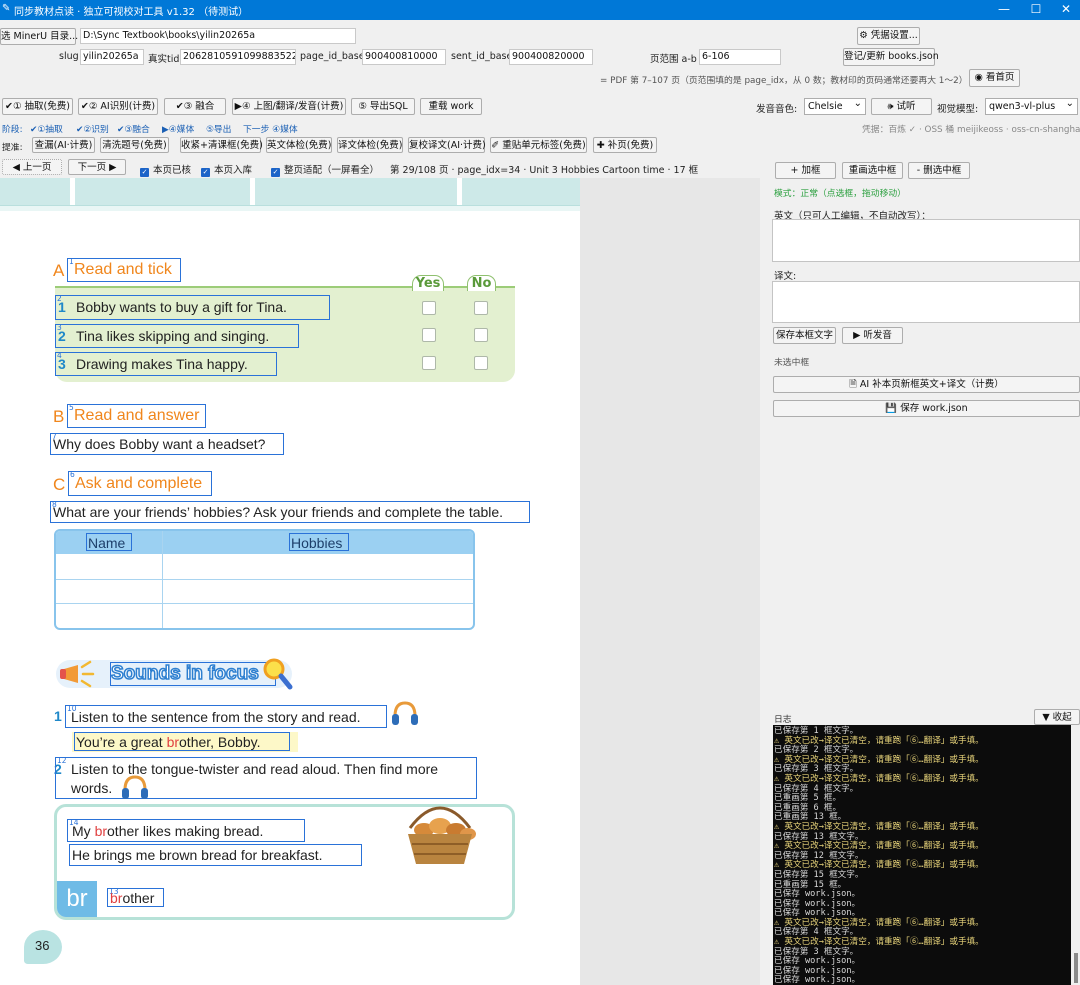 This screenshot has height=985, width=1080. I want to click on tools-label: 提准:, so click(12, 148).